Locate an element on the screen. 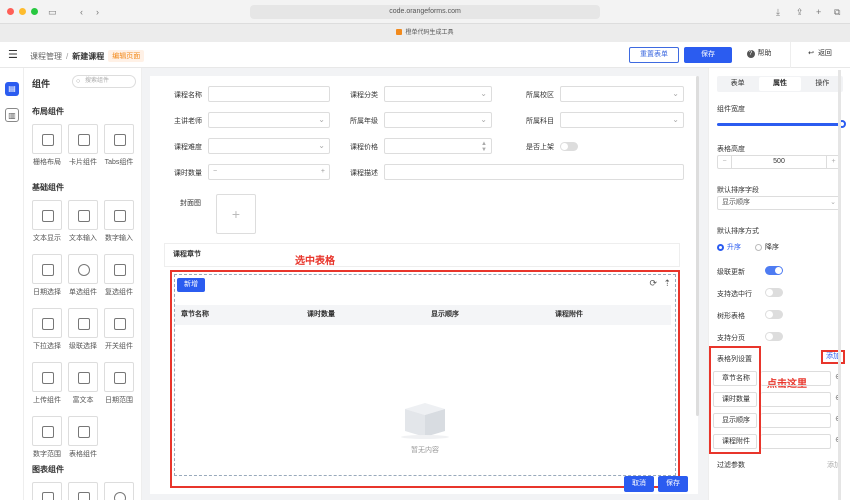  difficulty-select: ⌄ is located at coordinates (269, 146).